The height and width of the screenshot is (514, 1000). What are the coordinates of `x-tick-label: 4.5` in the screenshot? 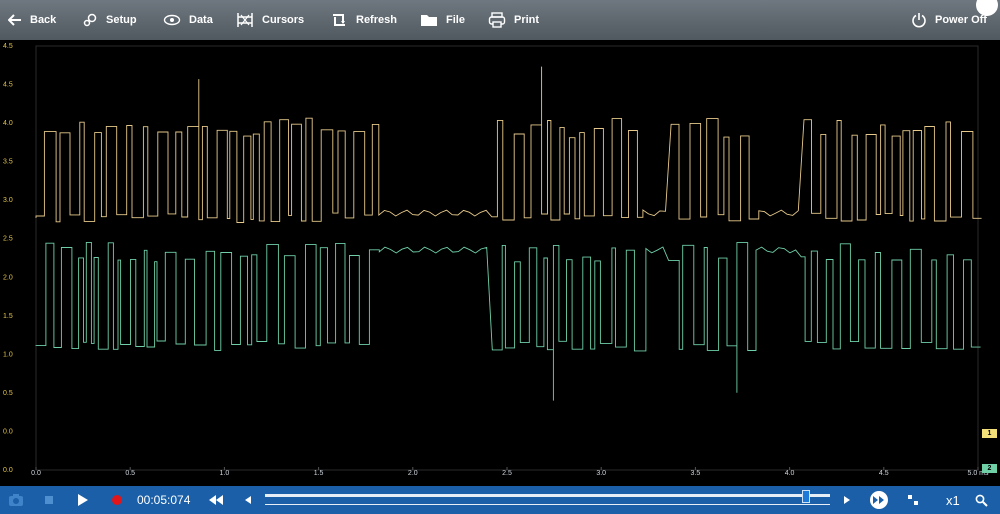 It's located at (884, 473).